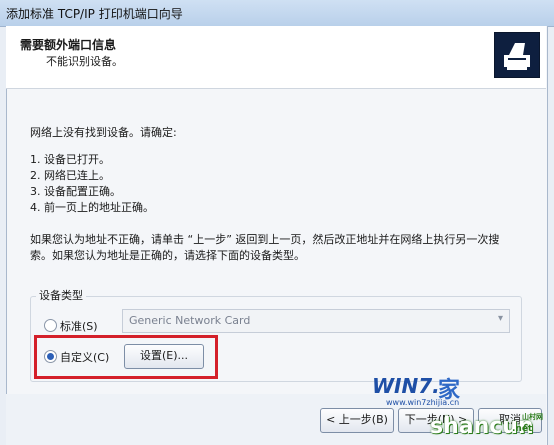 The height and width of the screenshot is (445, 554). What do you see at coordinates (103, 132) in the screenshot?
I see `intro-text: 网络上没有找到设备。请确定:` at bounding box center [103, 132].